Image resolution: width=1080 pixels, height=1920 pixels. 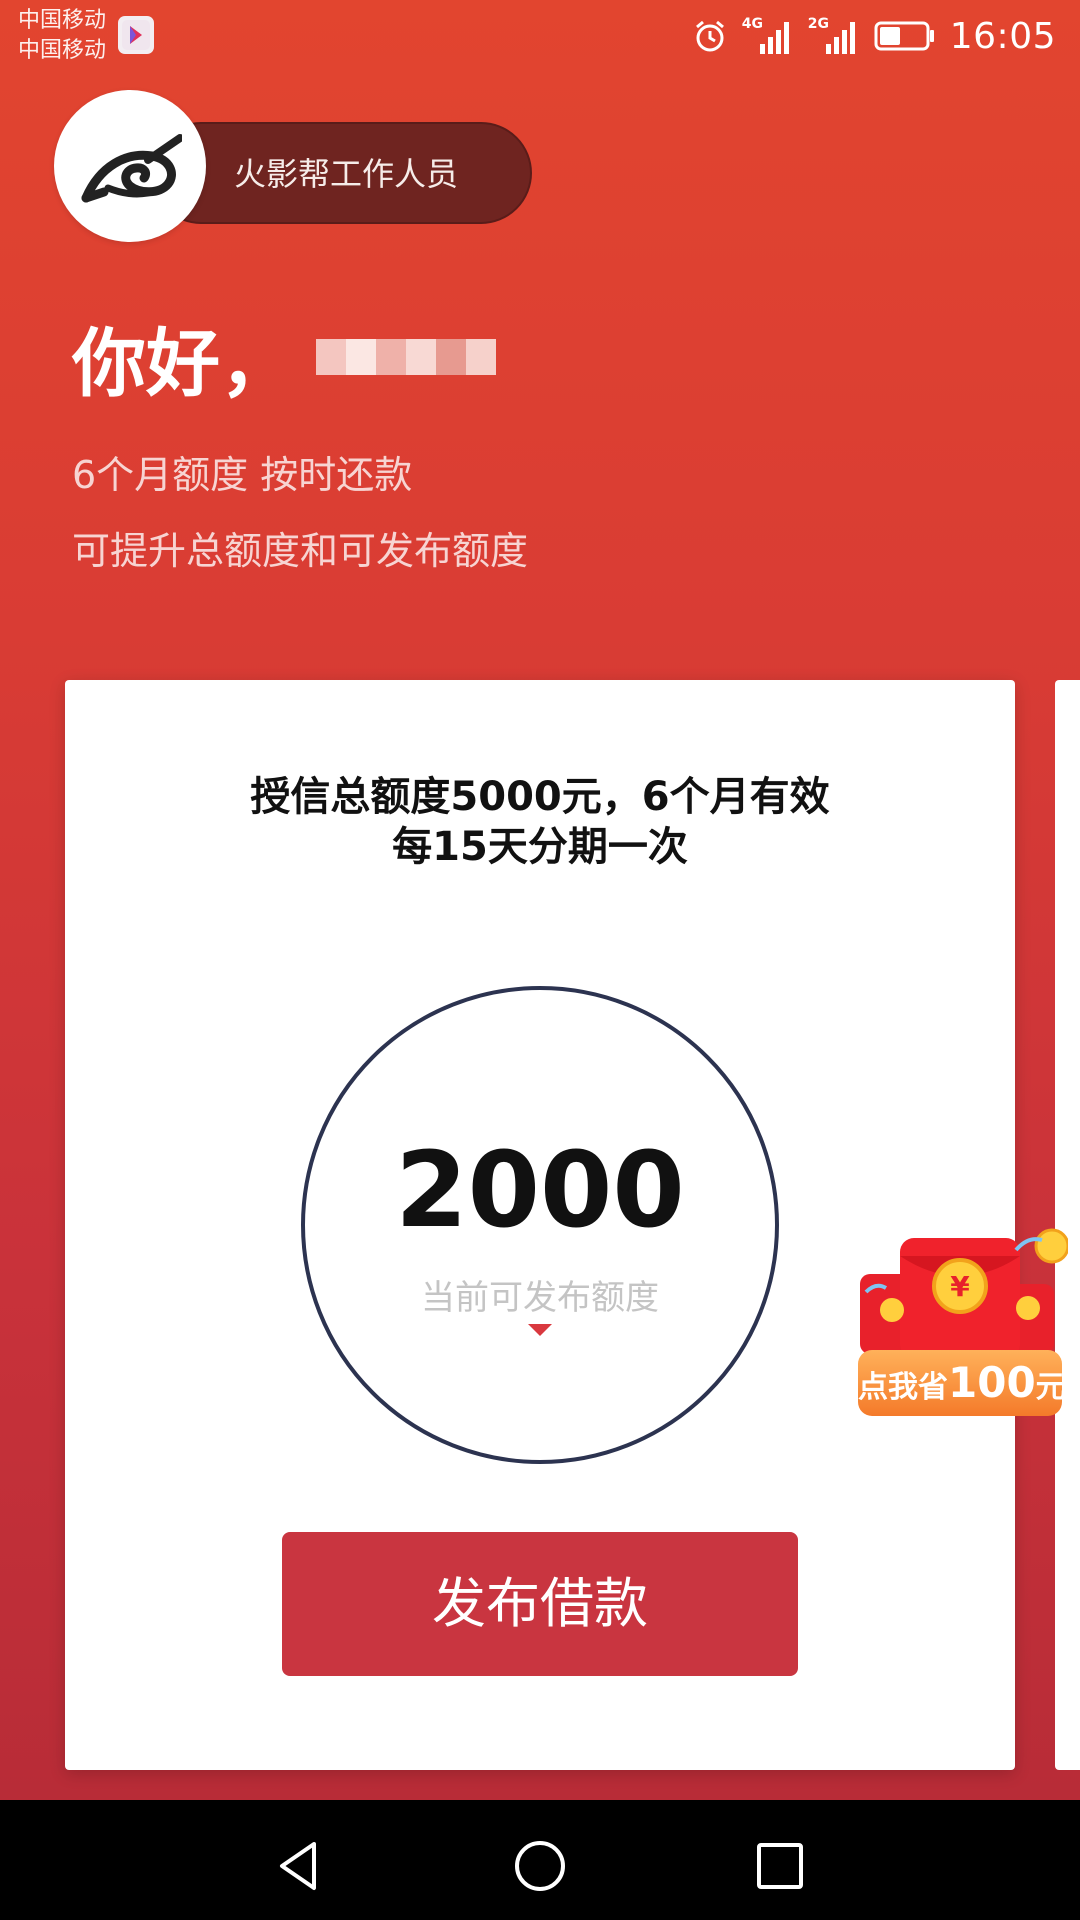 What do you see at coordinates (709, 36) in the screenshot?
I see `alarm-icon` at bounding box center [709, 36].